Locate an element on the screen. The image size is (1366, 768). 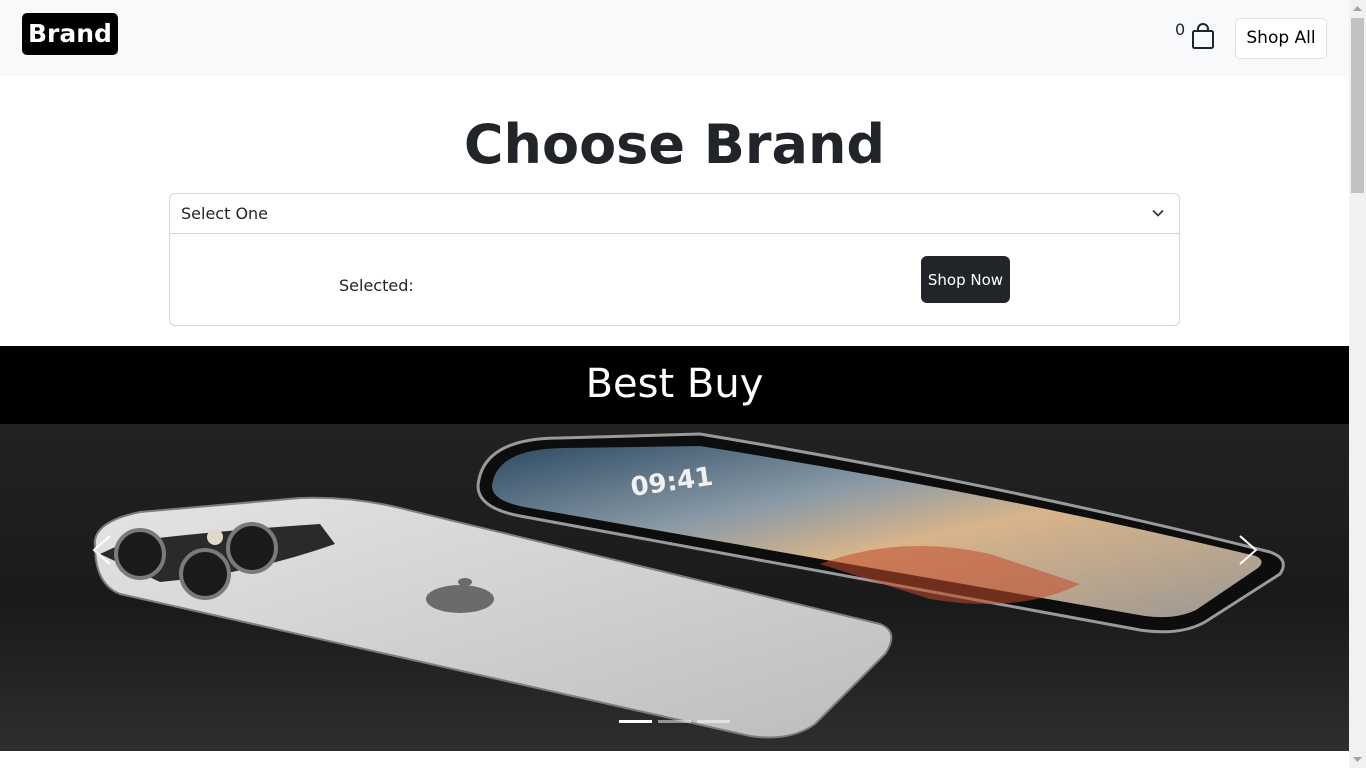
page-title: Choose Brand is located at coordinates (674, 144).